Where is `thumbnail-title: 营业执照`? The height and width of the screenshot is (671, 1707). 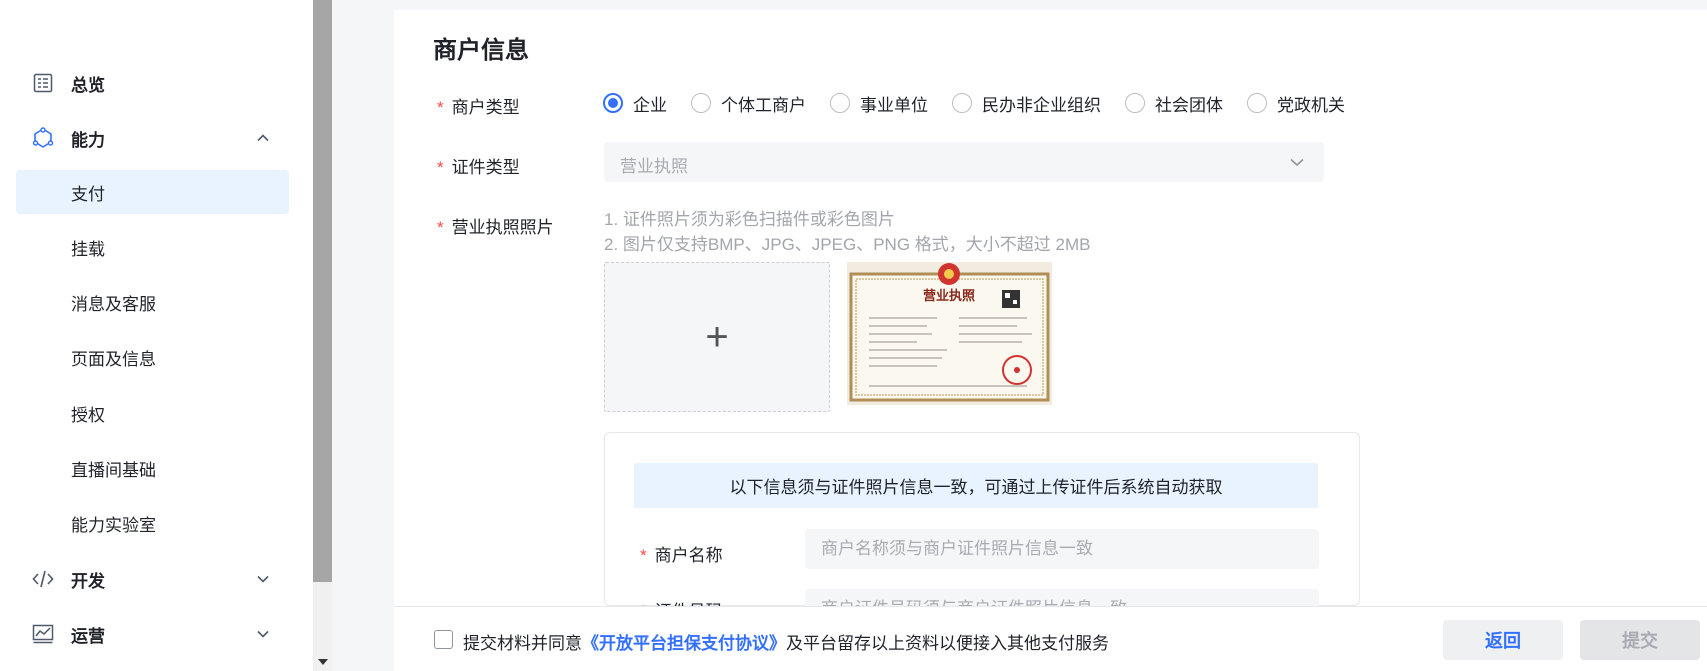 thumbnail-title: 营业执照 is located at coordinates (949, 296).